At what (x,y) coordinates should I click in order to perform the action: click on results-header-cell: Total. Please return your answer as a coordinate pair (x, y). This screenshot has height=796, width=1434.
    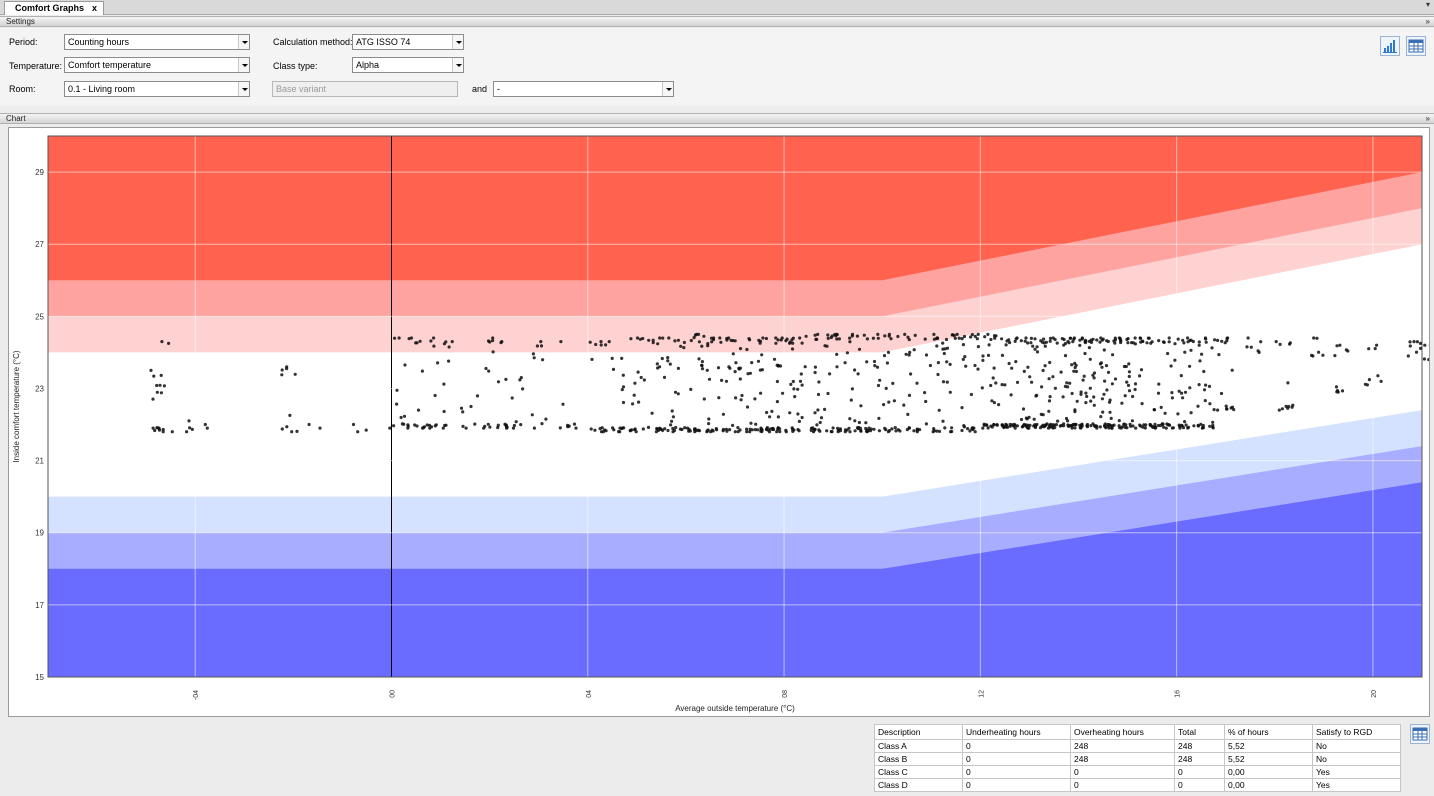
    Looking at the image, I should click on (1199, 732).